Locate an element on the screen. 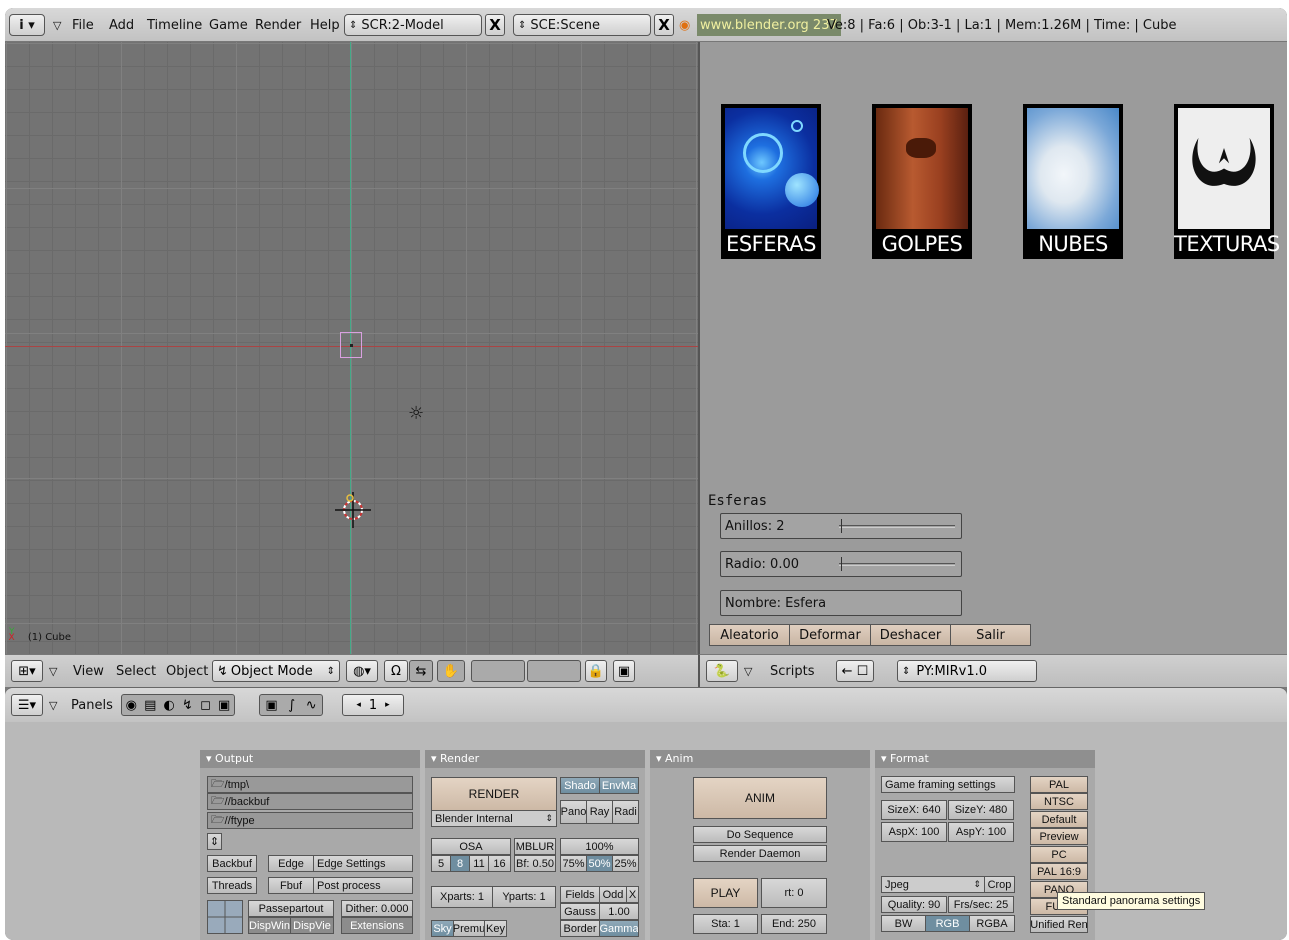 The height and width of the screenshot is (940, 1289). dispwin-button: DispWin is located at coordinates (269, 925).